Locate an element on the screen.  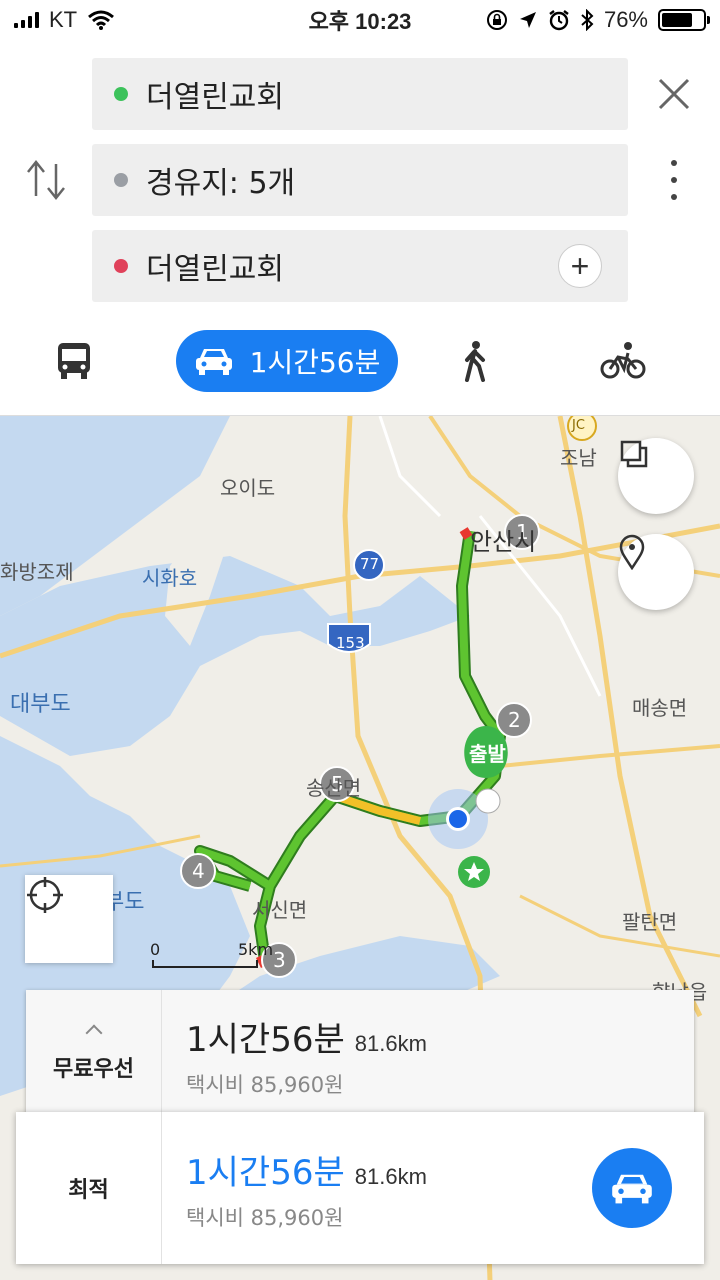
poi-button is located at coordinates (656, 572).